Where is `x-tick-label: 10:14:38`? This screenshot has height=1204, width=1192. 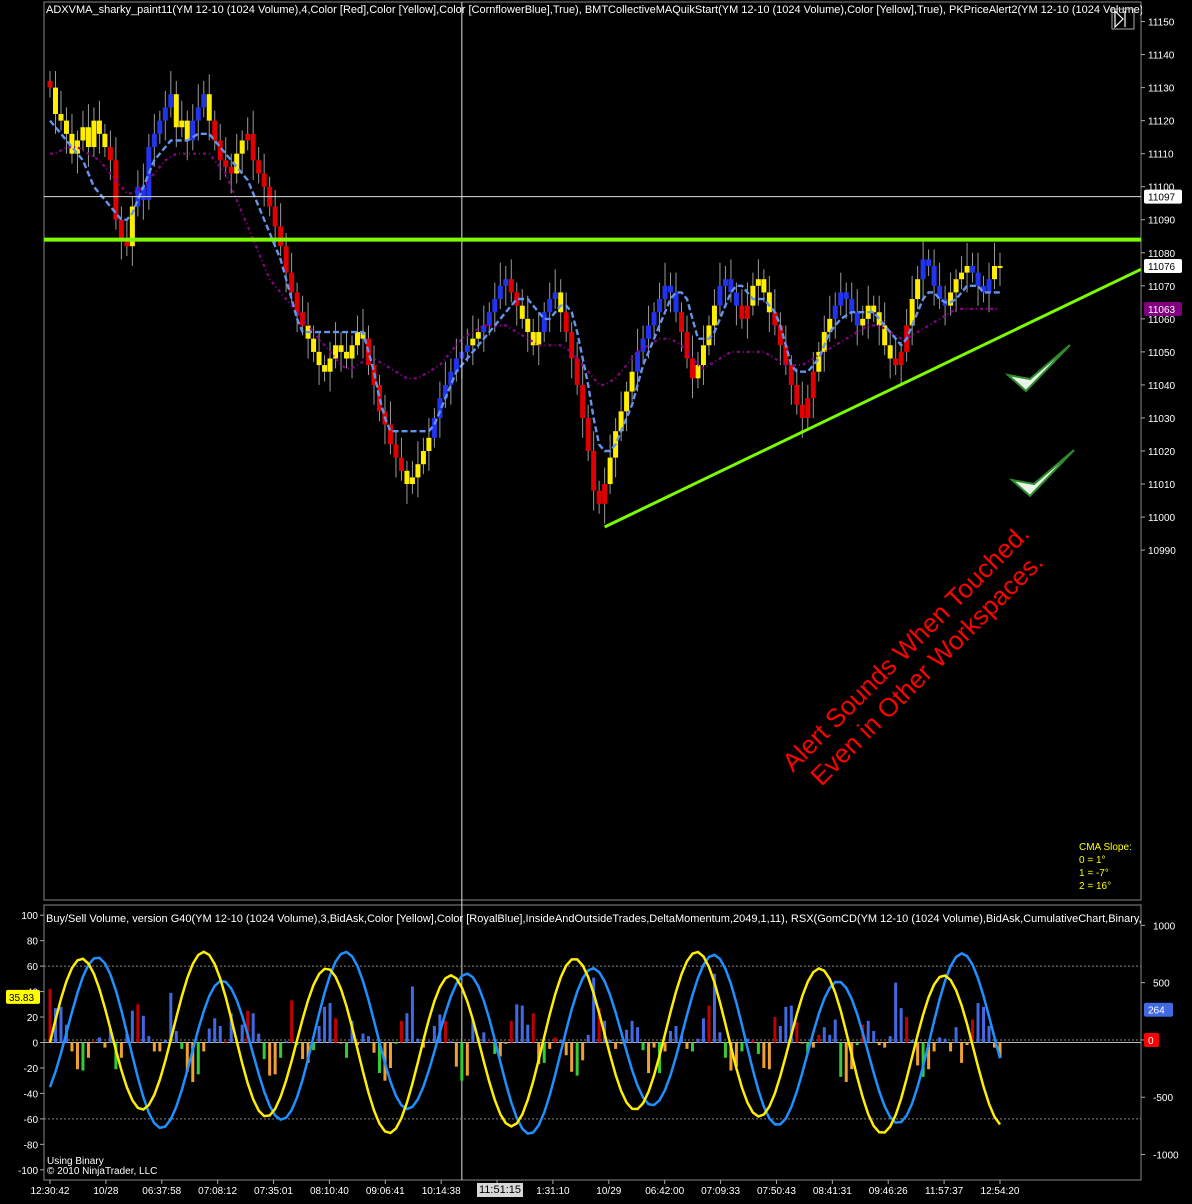
x-tick-label: 10:14:38 is located at coordinates (441, 1191).